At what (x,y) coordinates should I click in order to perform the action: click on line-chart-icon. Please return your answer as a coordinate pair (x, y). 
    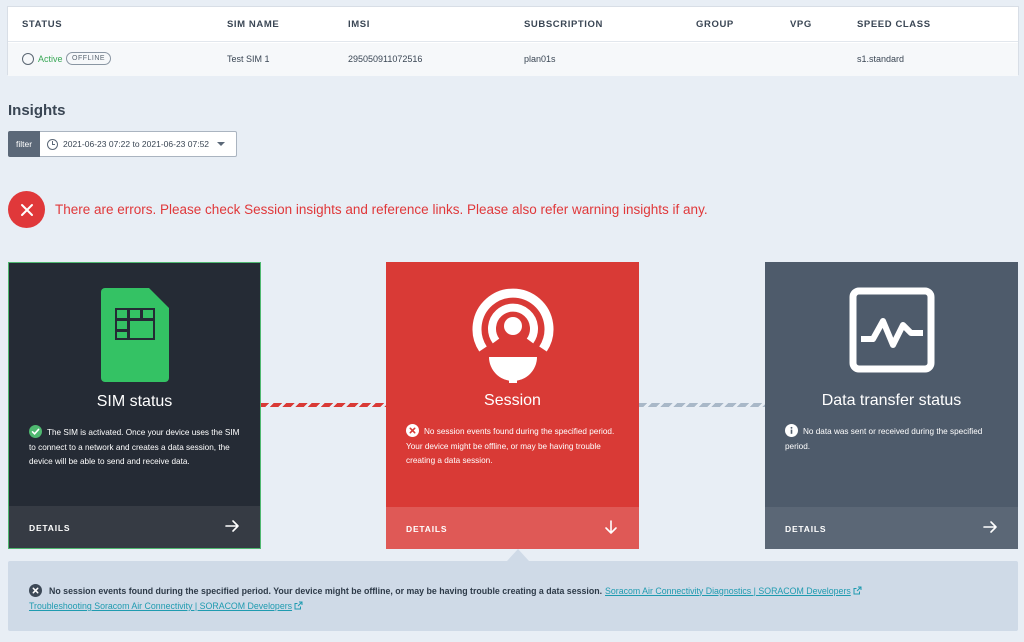
    Looking at the image, I should click on (892, 332).